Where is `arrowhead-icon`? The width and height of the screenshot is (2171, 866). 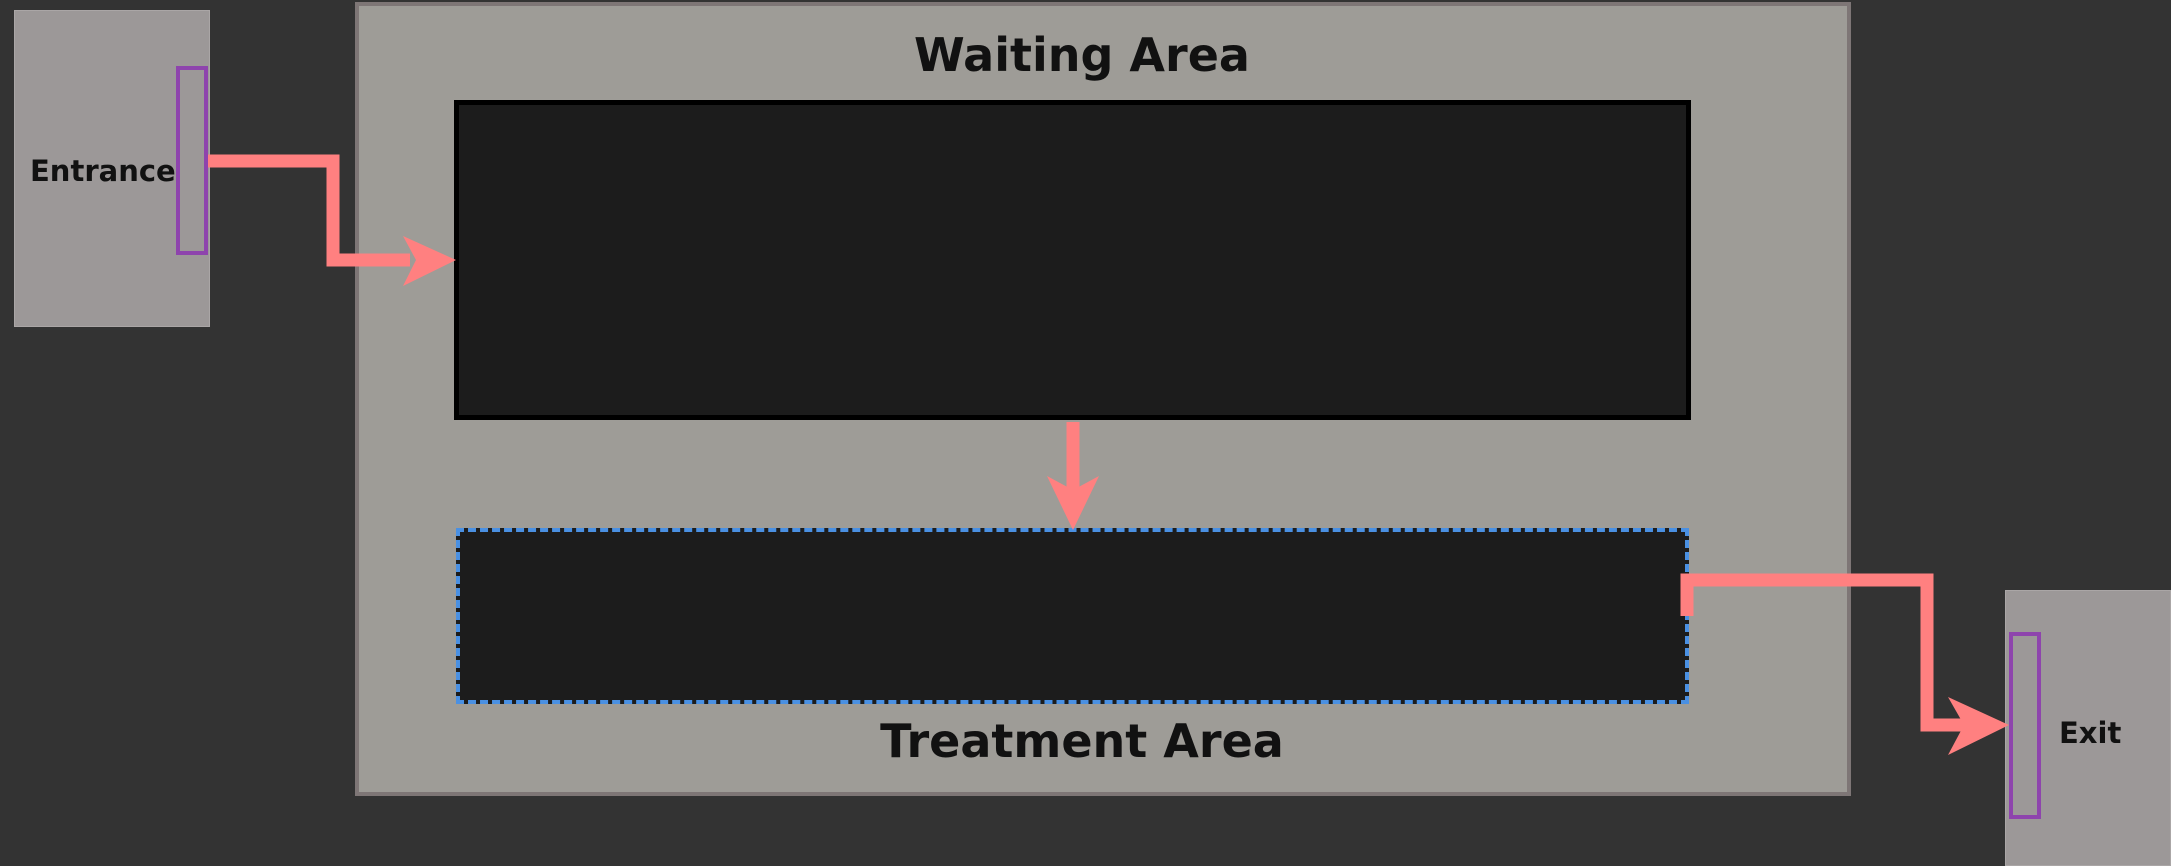 arrowhead-icon is located at coordinates (1978, 726).